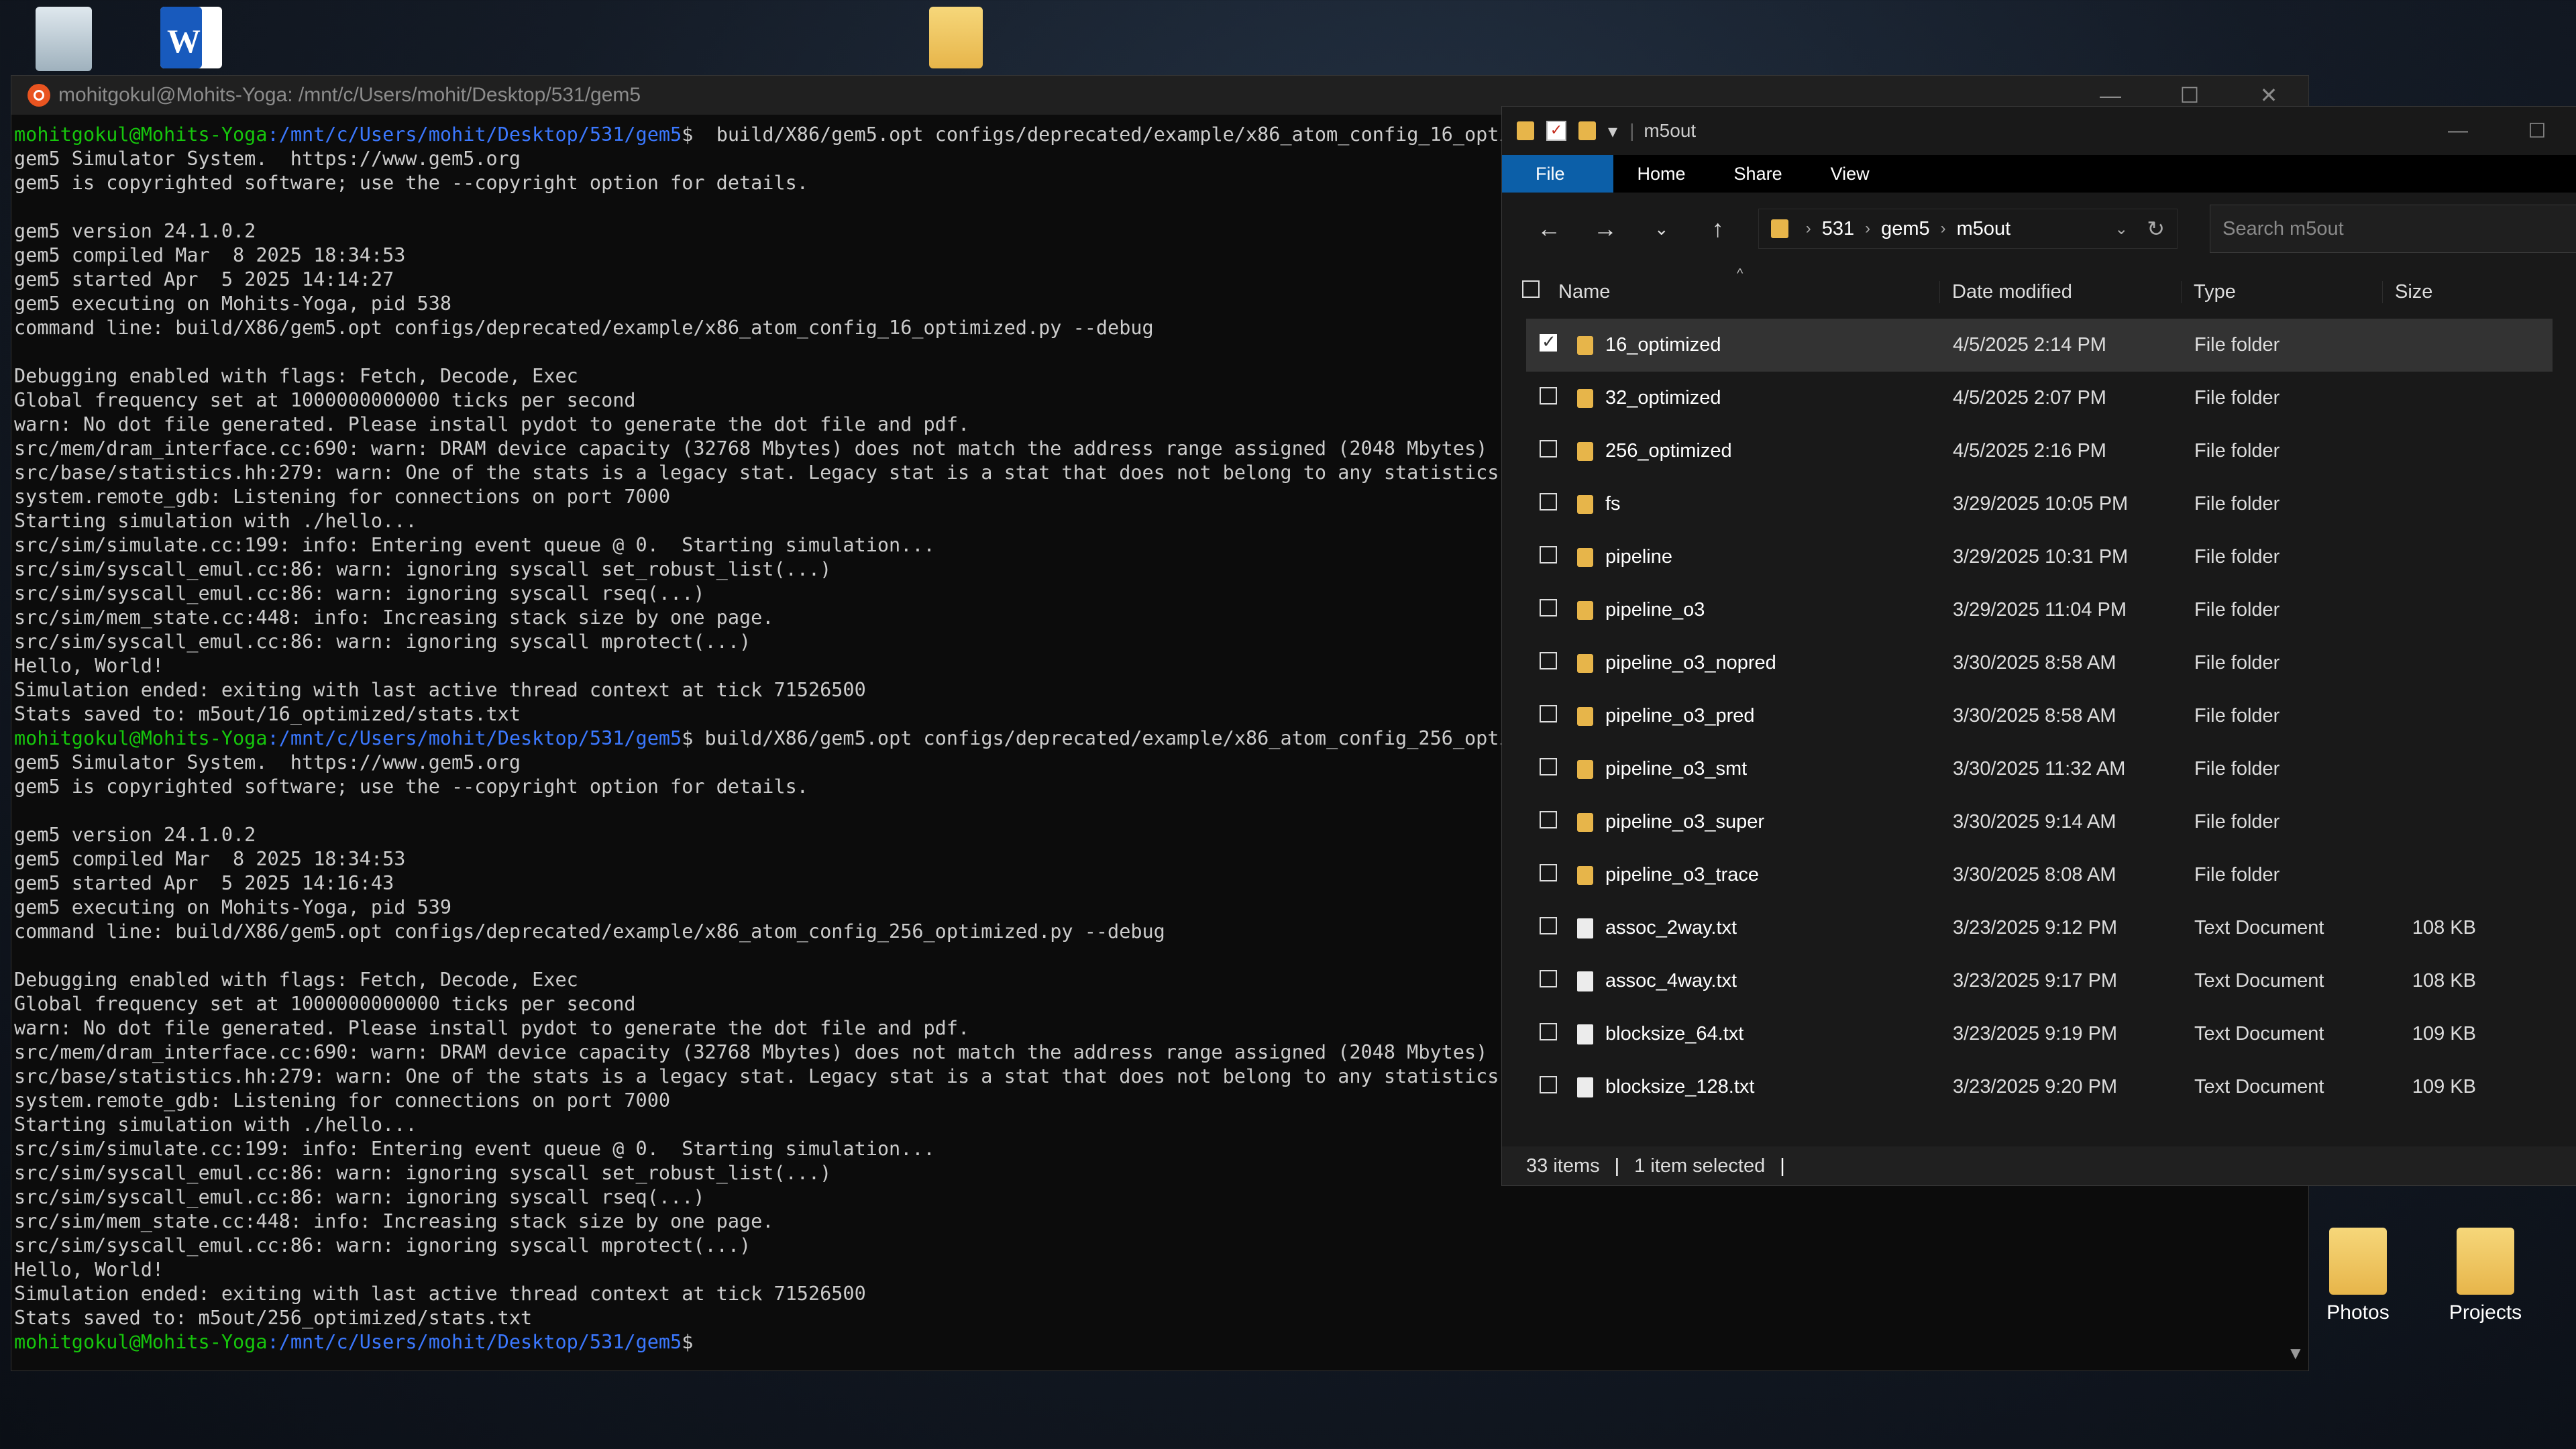 This screenshot has height=1449, width=2576. What do you see at coordinates (2458, 131) in the screenshot?
I see `minimize-icon: —` at bounding box center [2458, 131].